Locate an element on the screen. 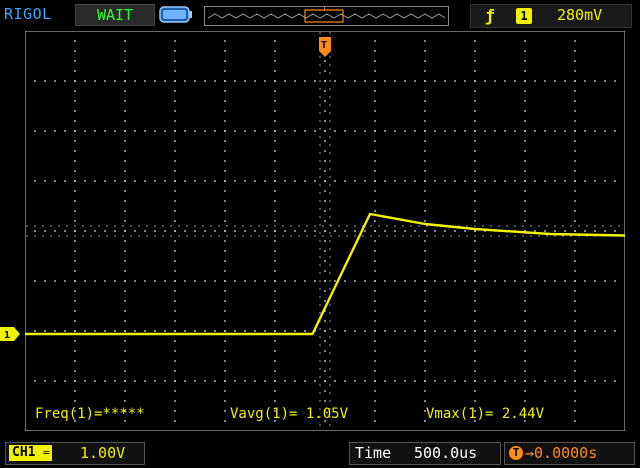  trigger-settings: ƒ 1 280mV is located at coordinates (551, 16).